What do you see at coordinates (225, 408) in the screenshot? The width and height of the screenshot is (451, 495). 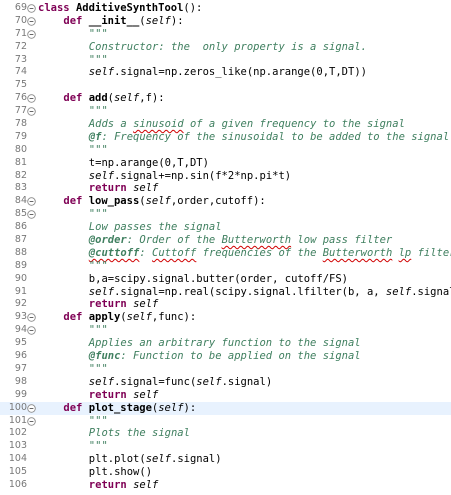 I see `code-line: 100 def plot_stage(self):` at bounding box center [225, 408].